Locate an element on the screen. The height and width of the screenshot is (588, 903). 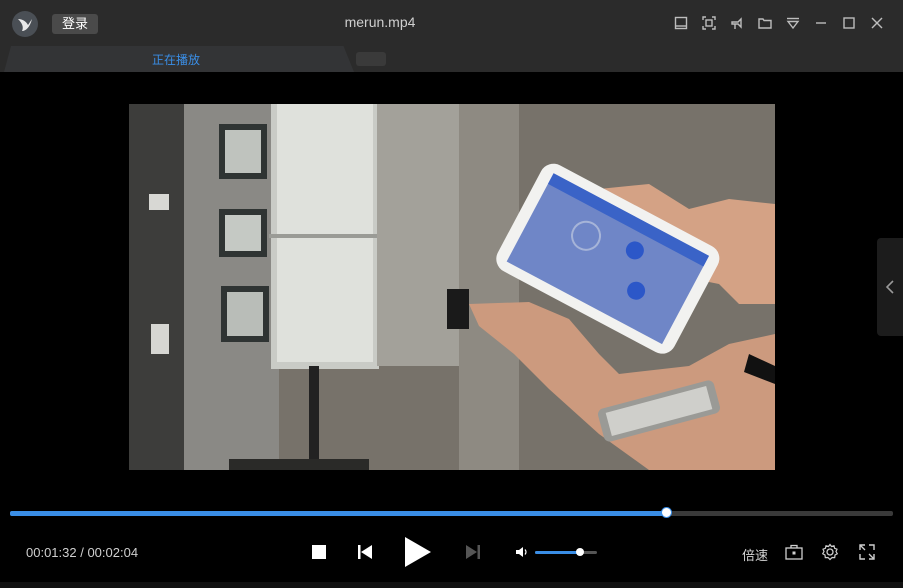
settings-button is located at coordinates (830, 552).